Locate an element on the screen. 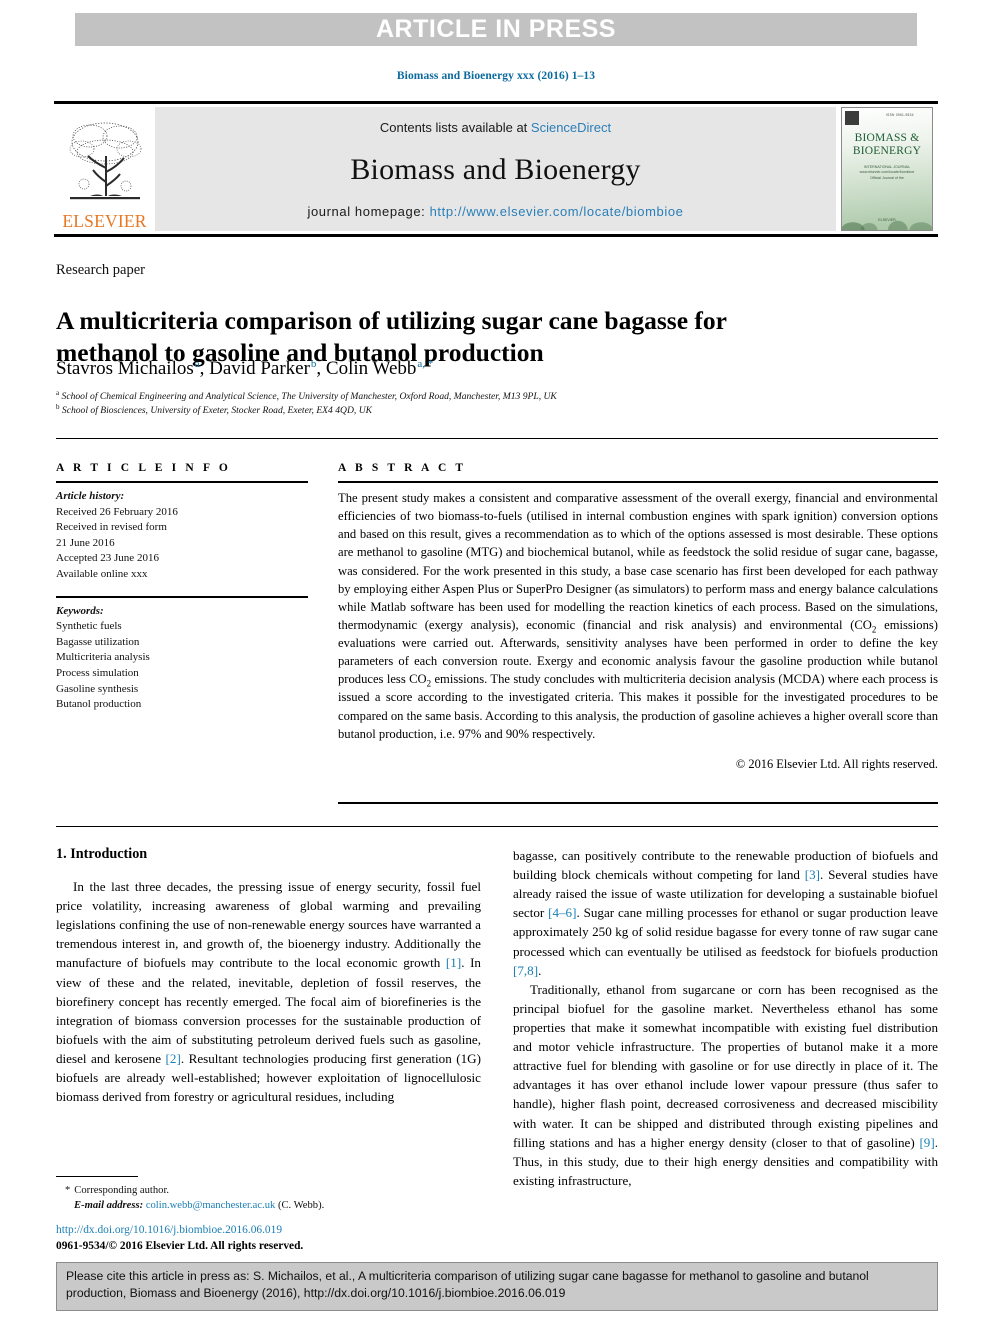  author-sep-1: , is located at coordinates (321, 368).